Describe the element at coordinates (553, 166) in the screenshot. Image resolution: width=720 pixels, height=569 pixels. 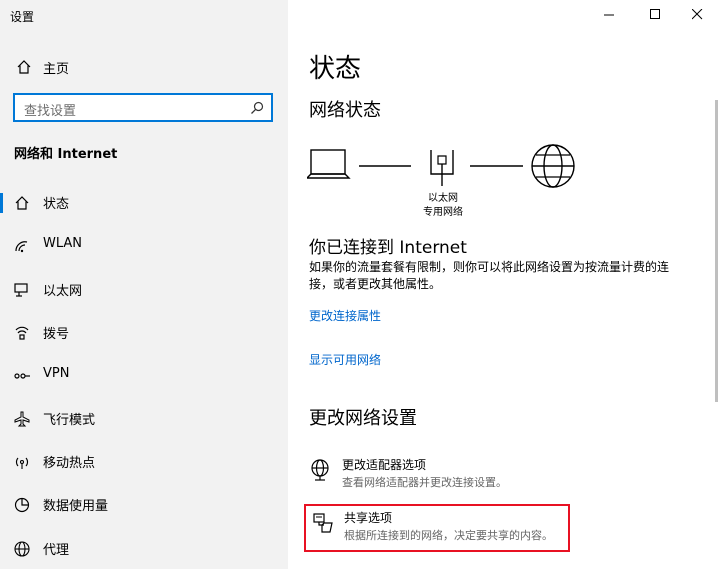
I see `internet-globe-icon` at that location.